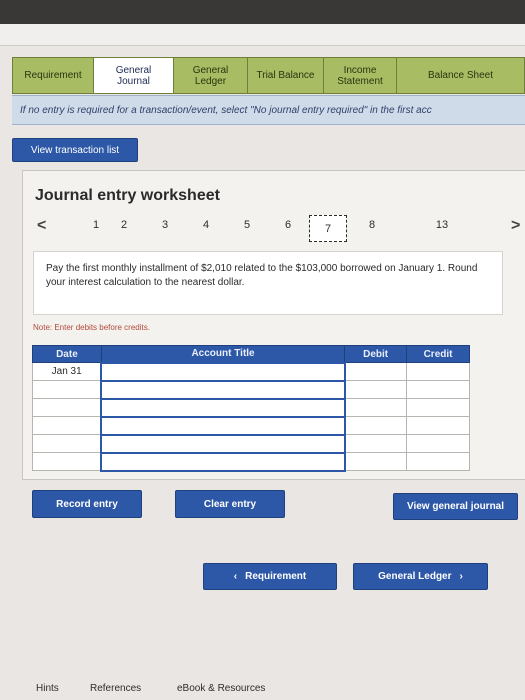 The width and height of the screenshot is (525, 700). What do you see at coordinates (67, 354) in the screenshot?
I see `date-column-header: Date` at bounding box center [67, 354].